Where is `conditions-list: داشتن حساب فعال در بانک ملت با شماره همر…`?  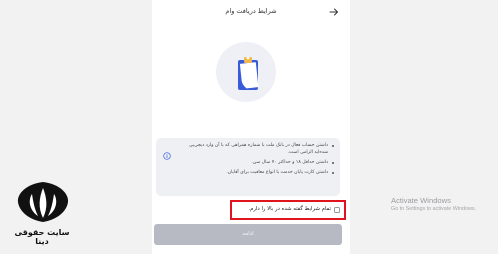
conditions-list: داشتن حساب فعال در بانک ملت با شماره همر… is located at coordinates (255, 160).